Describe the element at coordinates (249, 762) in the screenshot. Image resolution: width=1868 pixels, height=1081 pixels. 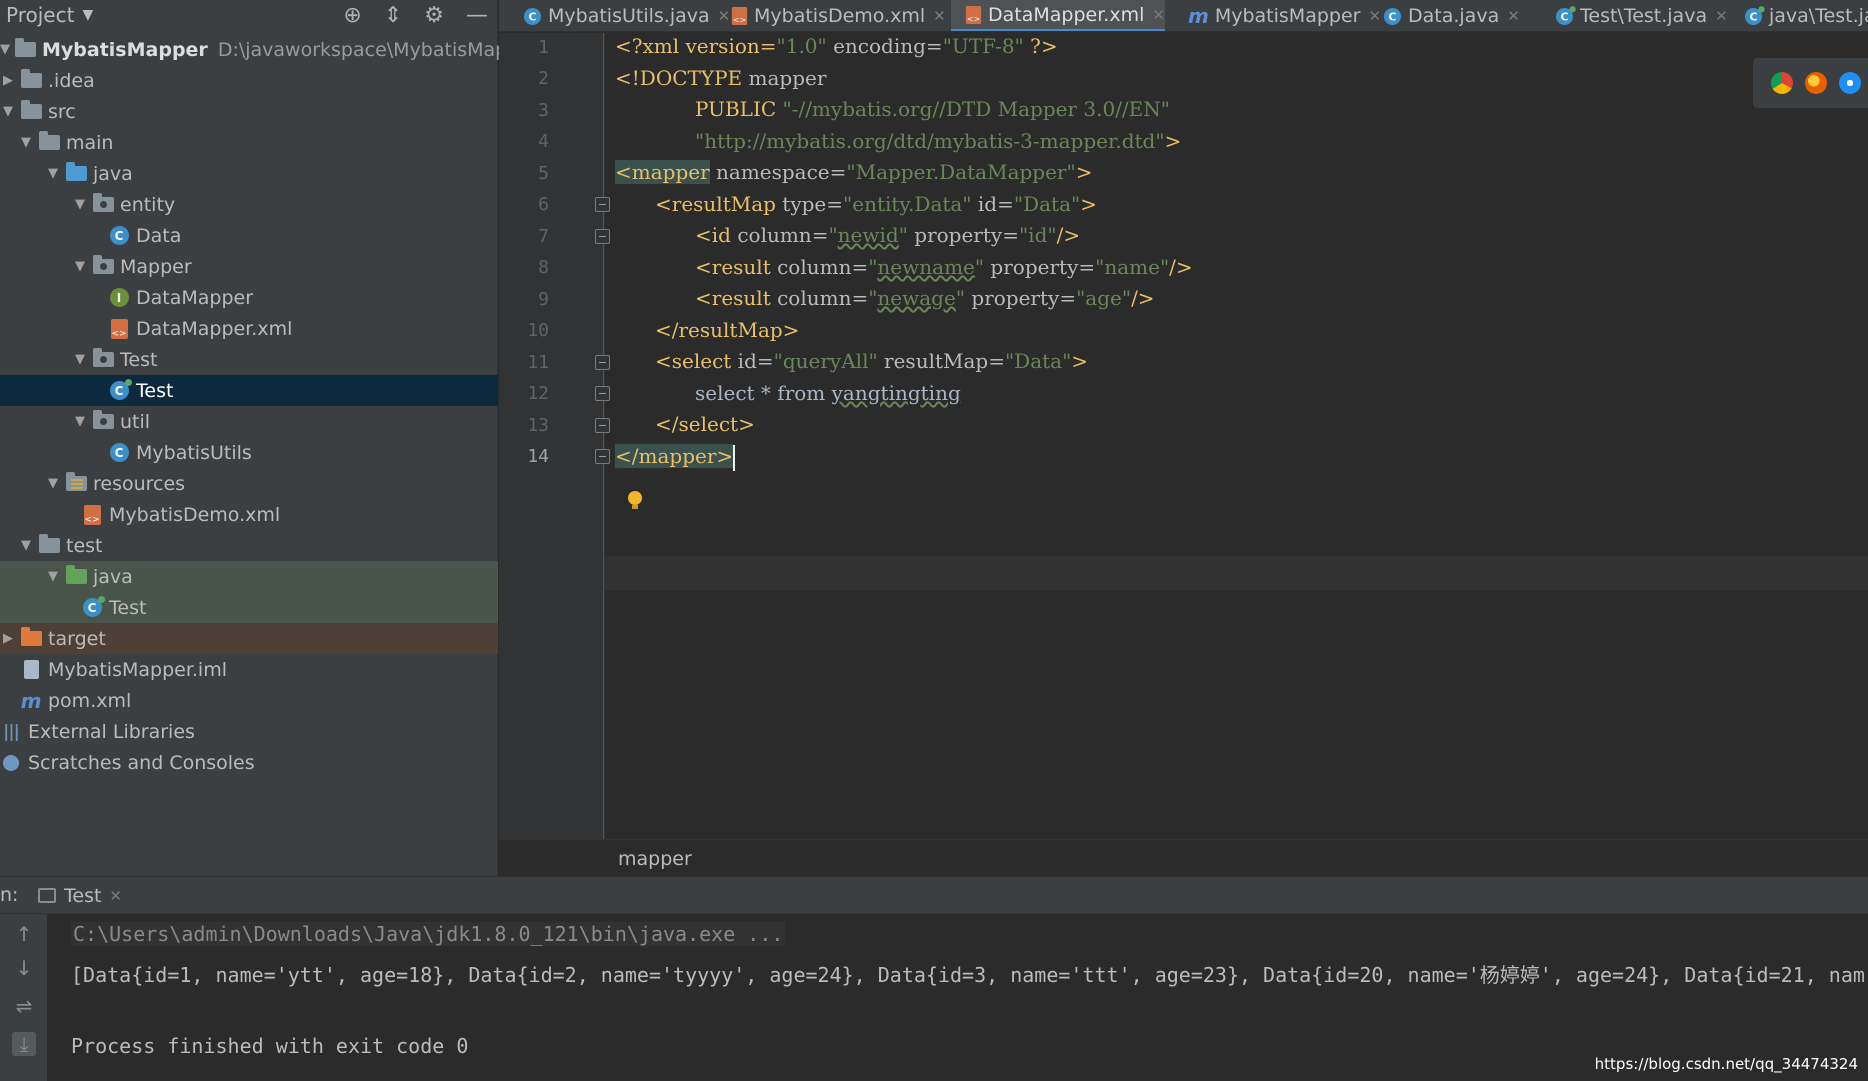
I see `tree-item-scratches: Scratches and Consoles` at that location.